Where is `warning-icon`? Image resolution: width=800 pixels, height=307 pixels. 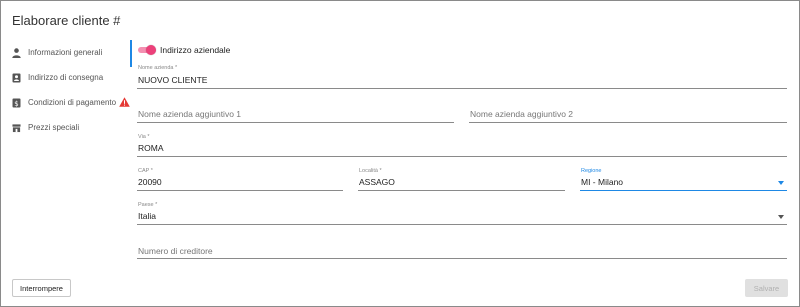 warning-icon is located at coordinates (124, 102).